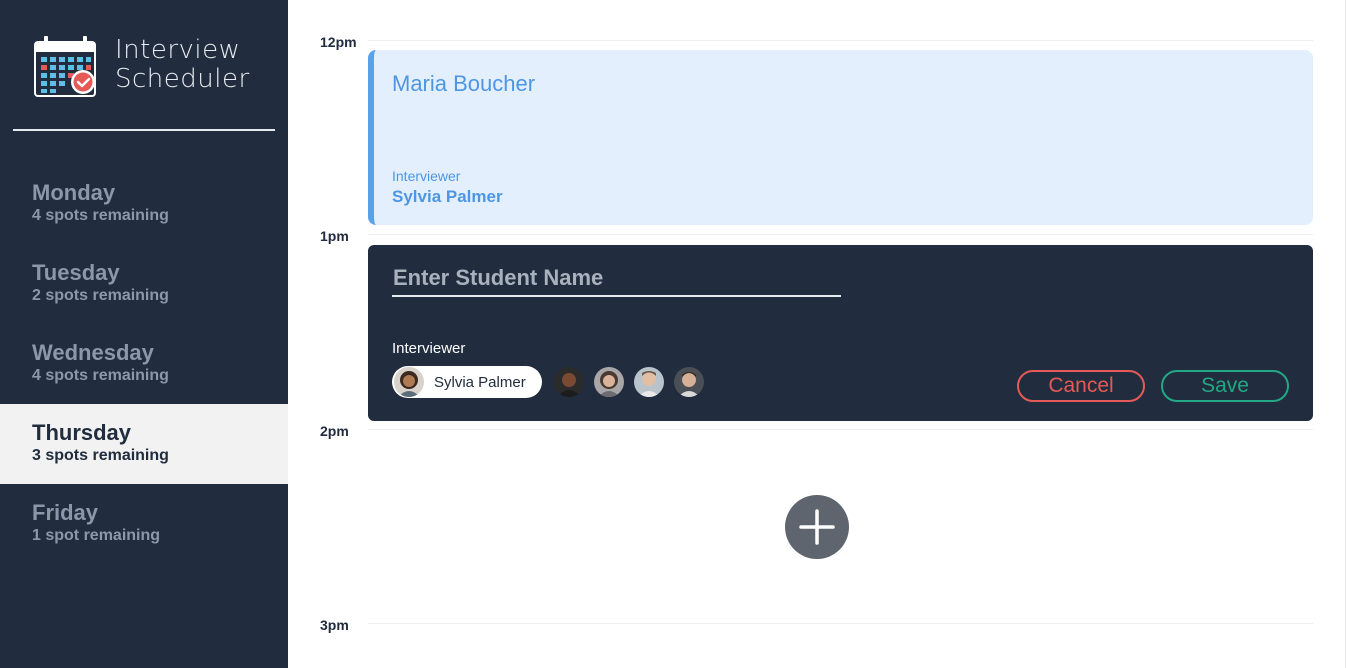  Describe the element at coordinates (96, 535) in the screenshot. I see `day-spots: 1 spot remaining` at that location.